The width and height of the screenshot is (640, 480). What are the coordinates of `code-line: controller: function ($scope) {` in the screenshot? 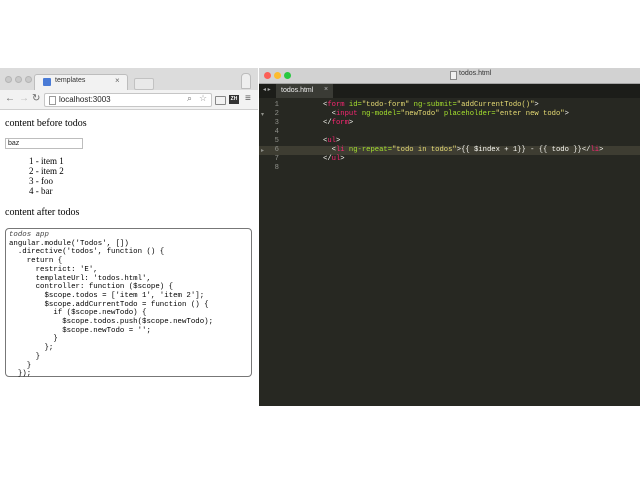 It's located at (91, 287).